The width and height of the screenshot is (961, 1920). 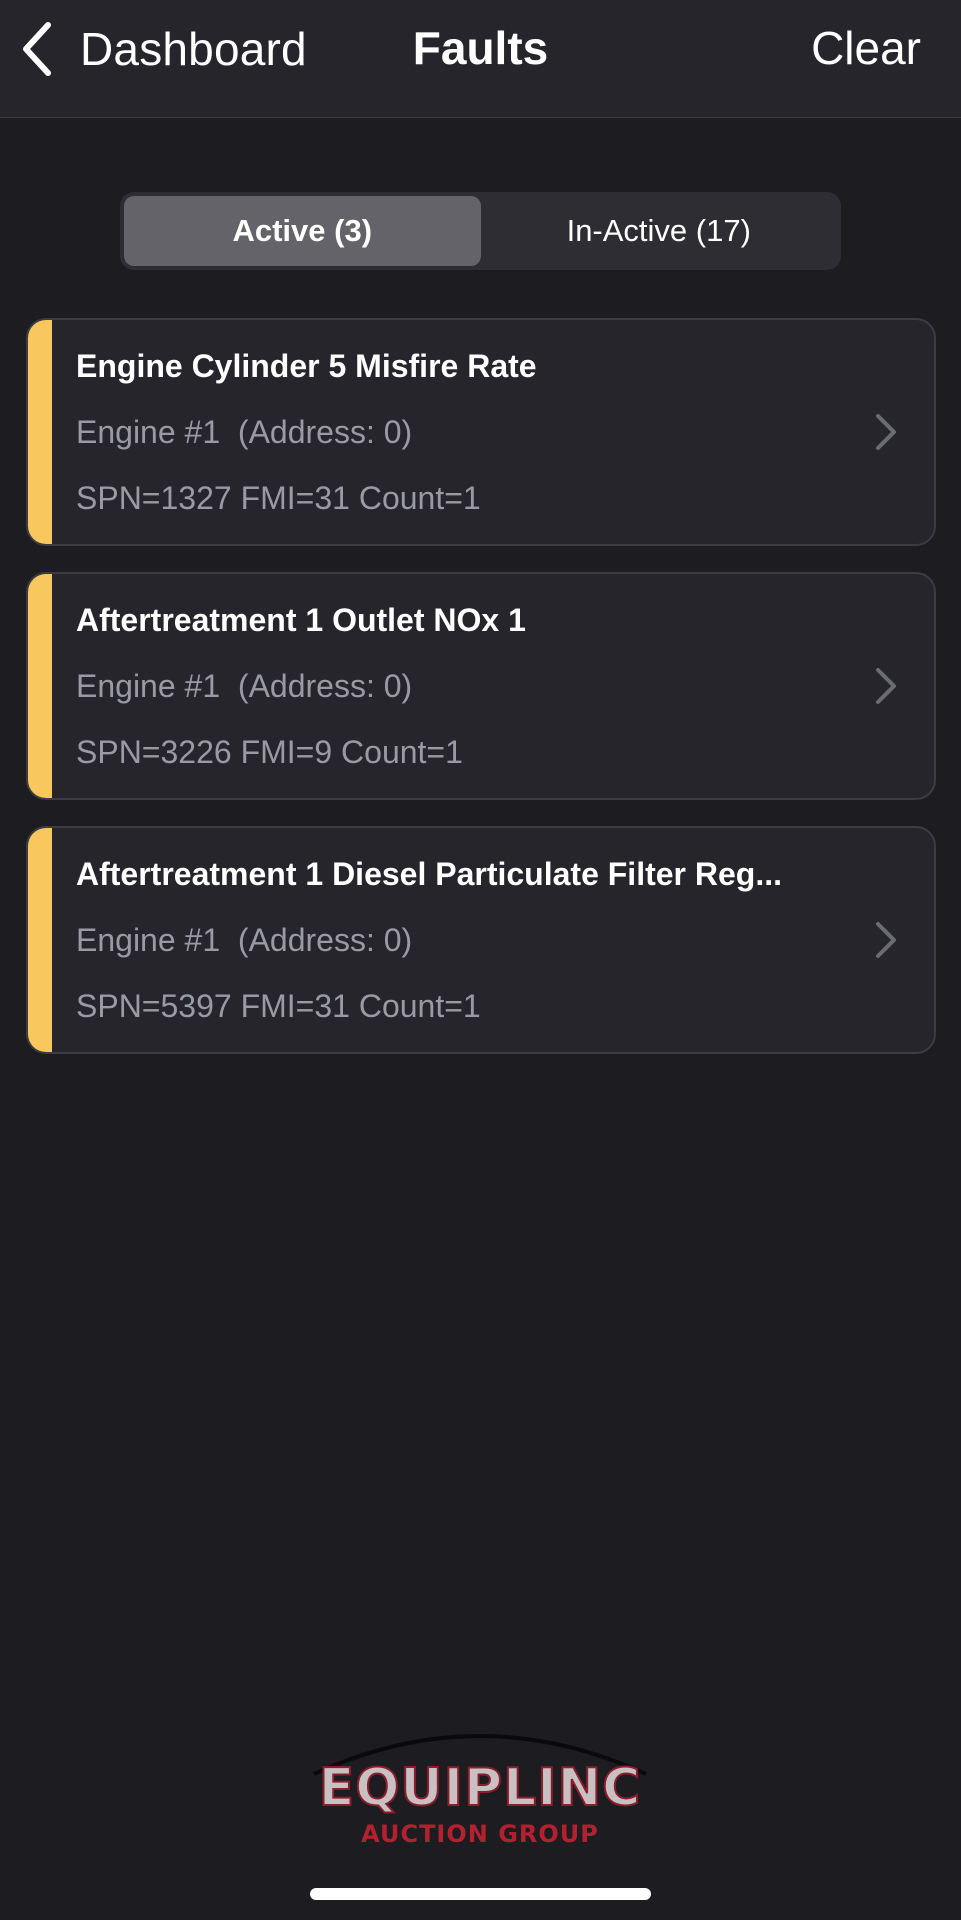 What do you see at coordinates (306, 366) in the screenshot?
I see `fault-title: Engine Cylinder 5 Misfire Rate` at bounding box center [306, 366].